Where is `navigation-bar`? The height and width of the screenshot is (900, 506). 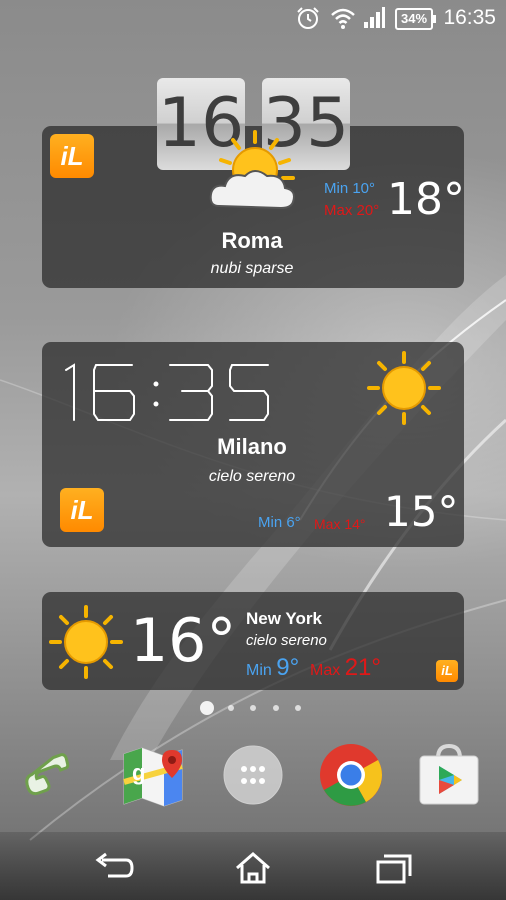
navigation-bar is located at coordinates (253, 866).